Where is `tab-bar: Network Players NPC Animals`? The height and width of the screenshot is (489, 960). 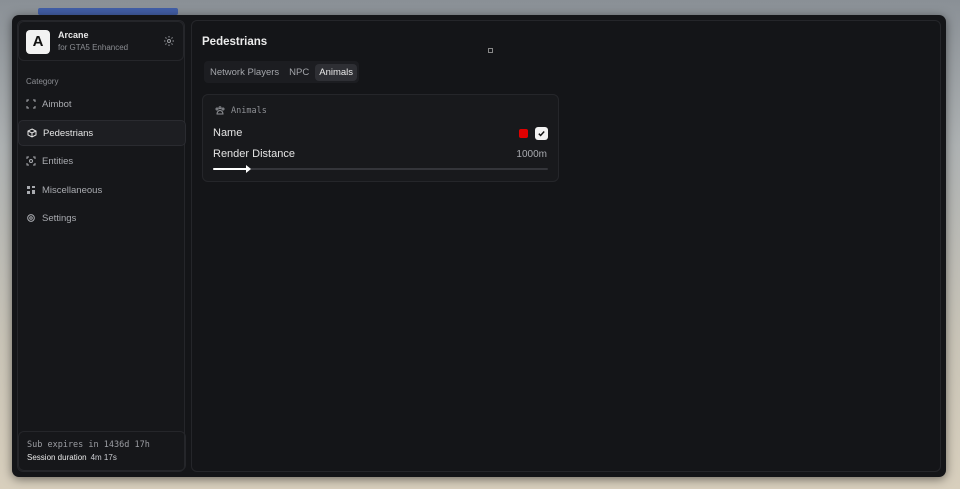 tab-bar: Network Players NPC Animals is located at coordinates (282, 72).